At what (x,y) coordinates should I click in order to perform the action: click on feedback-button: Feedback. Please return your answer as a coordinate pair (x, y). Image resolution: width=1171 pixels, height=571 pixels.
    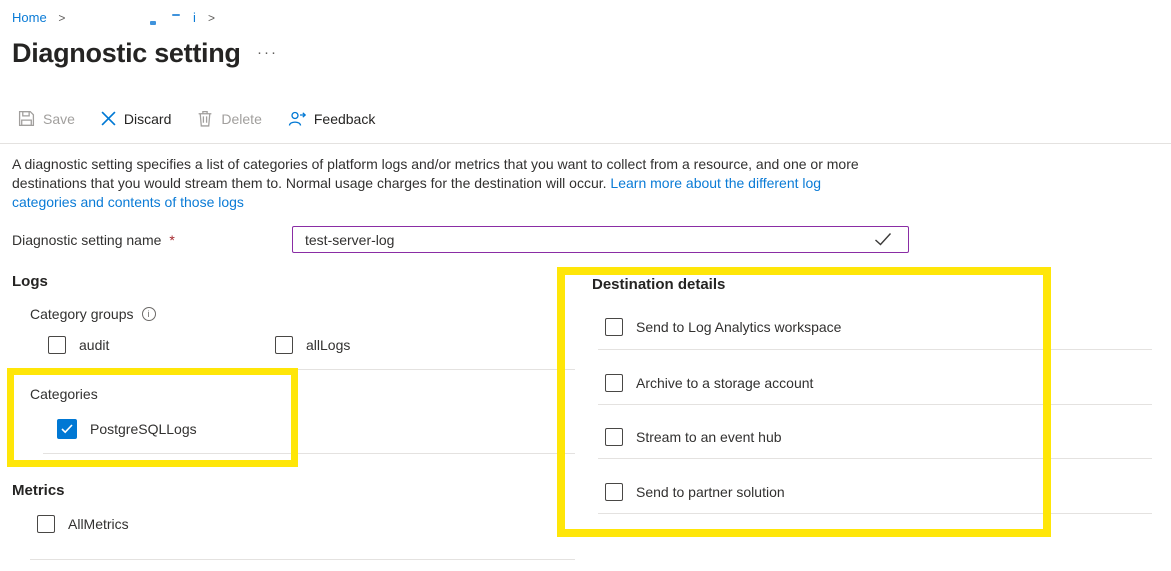
    Looking at the image, I should click on (331, 118).